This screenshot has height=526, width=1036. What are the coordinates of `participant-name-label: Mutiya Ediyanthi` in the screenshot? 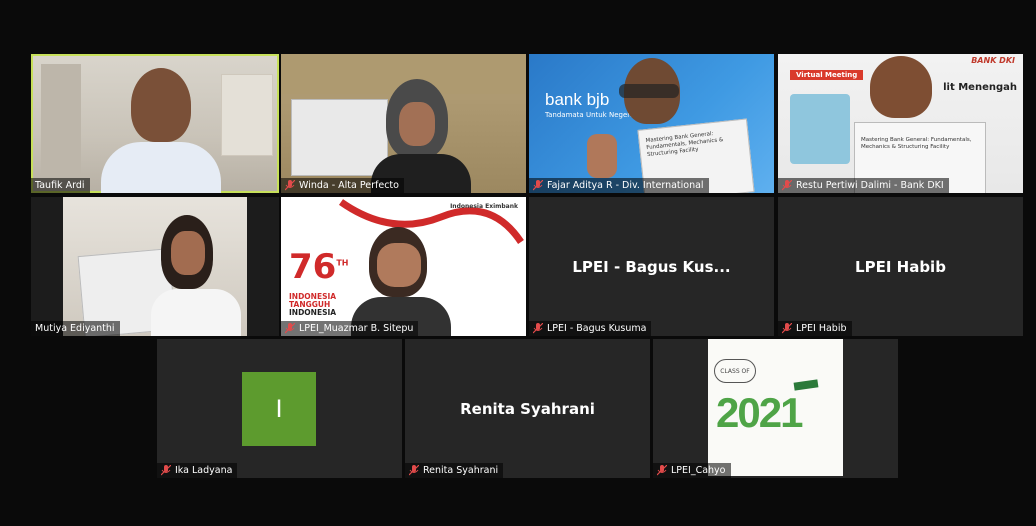 It's located at (75, 328).